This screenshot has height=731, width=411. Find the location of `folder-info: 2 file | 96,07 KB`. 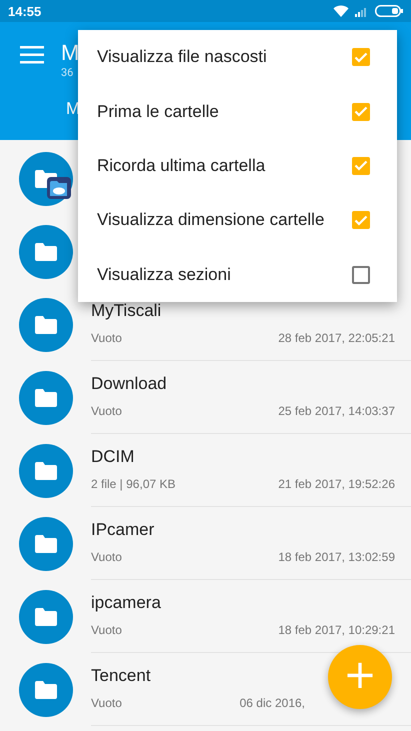

folder-info: 2 file | 96,07 KB is located at coordinates (133, 484).